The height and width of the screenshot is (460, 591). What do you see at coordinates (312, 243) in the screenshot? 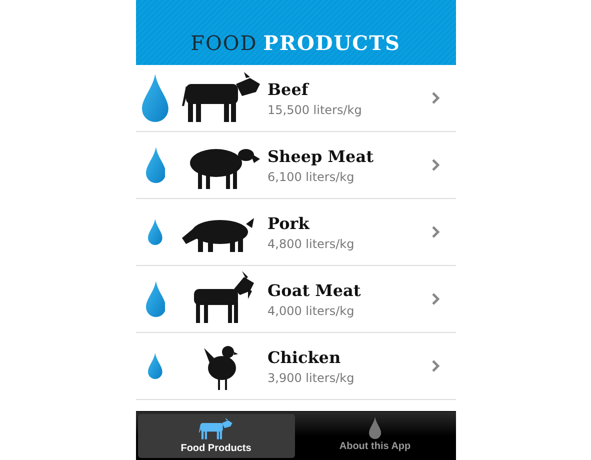
I see `water-amount: 4,800 liters/kg` at bounding box center [312, 243].